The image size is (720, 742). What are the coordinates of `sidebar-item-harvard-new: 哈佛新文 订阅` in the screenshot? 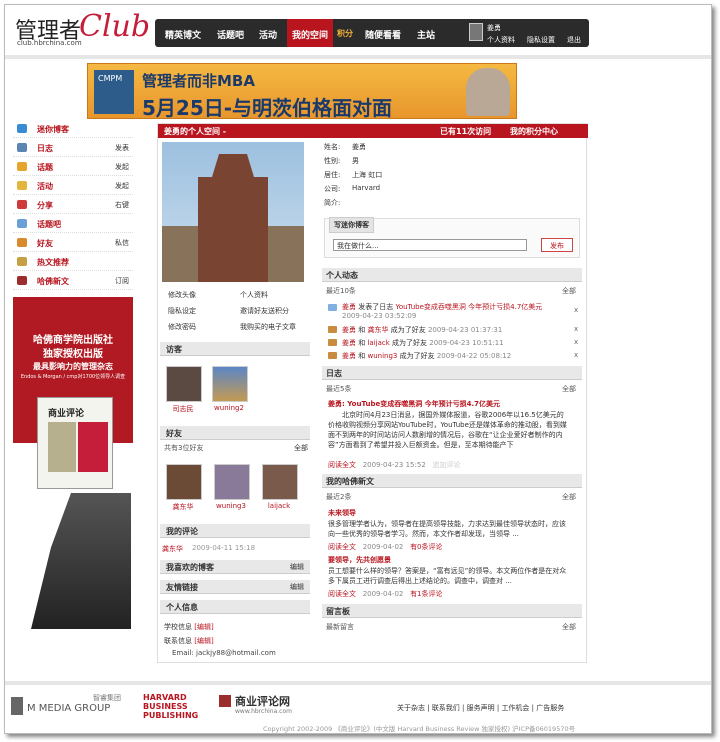 It's located at (73, 280).